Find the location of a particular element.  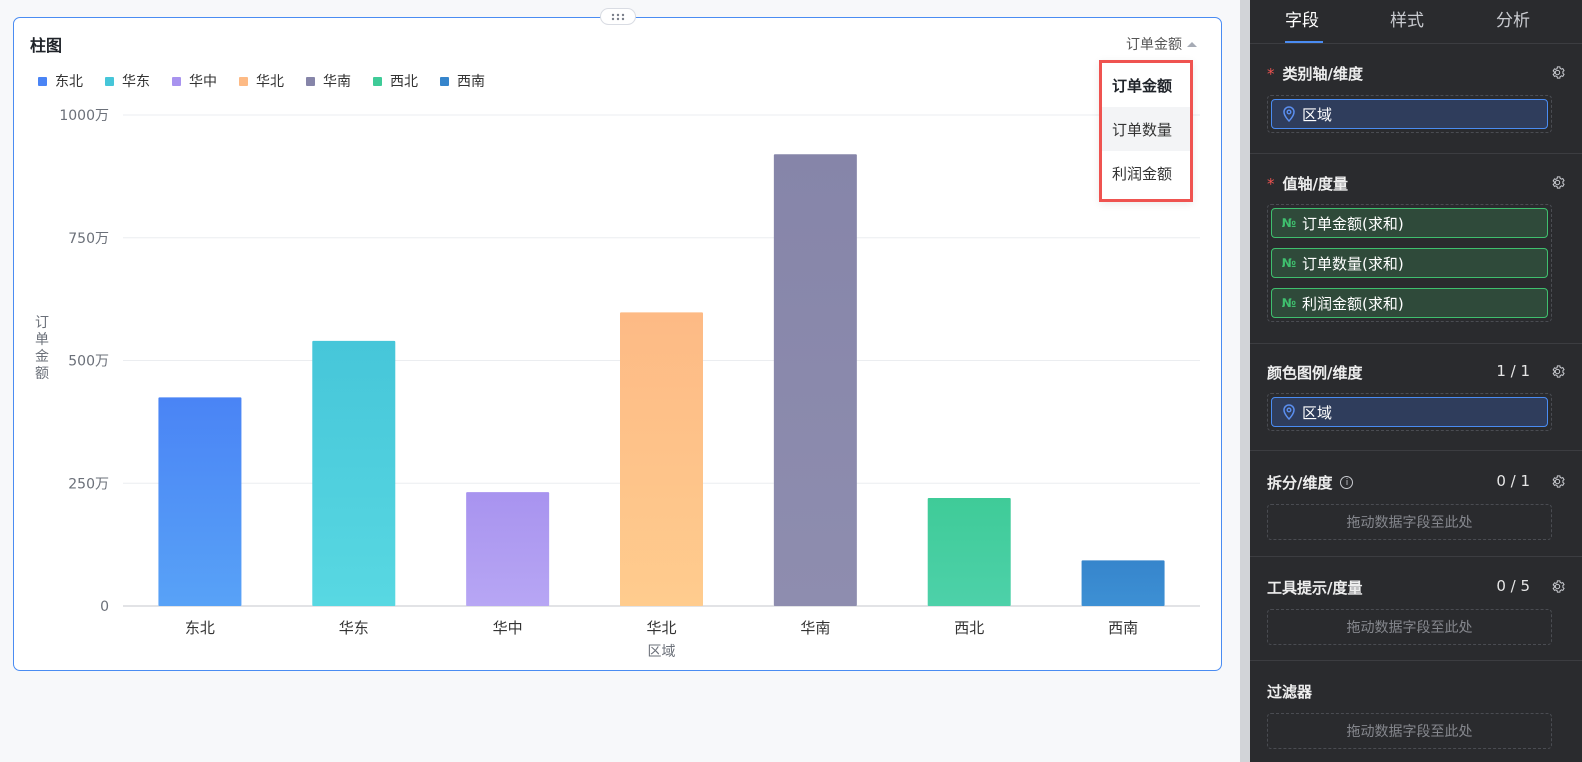

dropdown-option: 订单金额 is located at coordinates (1146, 85).